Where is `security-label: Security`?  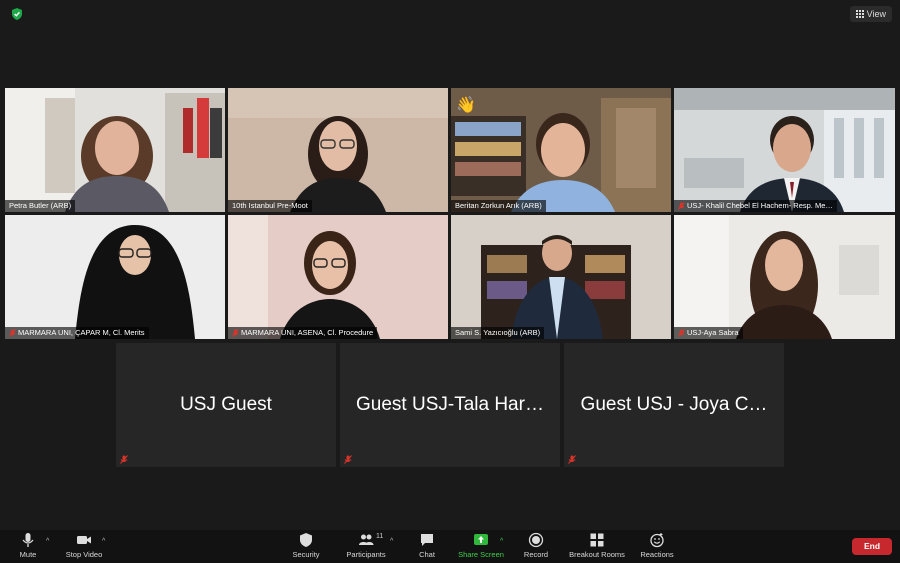
security-label: Security is located at coordinates (306, 554).